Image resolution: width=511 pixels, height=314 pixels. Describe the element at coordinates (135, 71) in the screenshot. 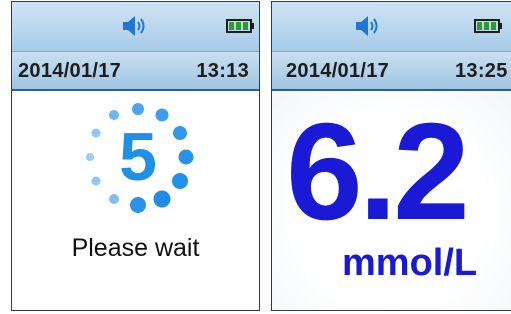

I see `date-time-bar: 2014/01/17 13:13` at that location.